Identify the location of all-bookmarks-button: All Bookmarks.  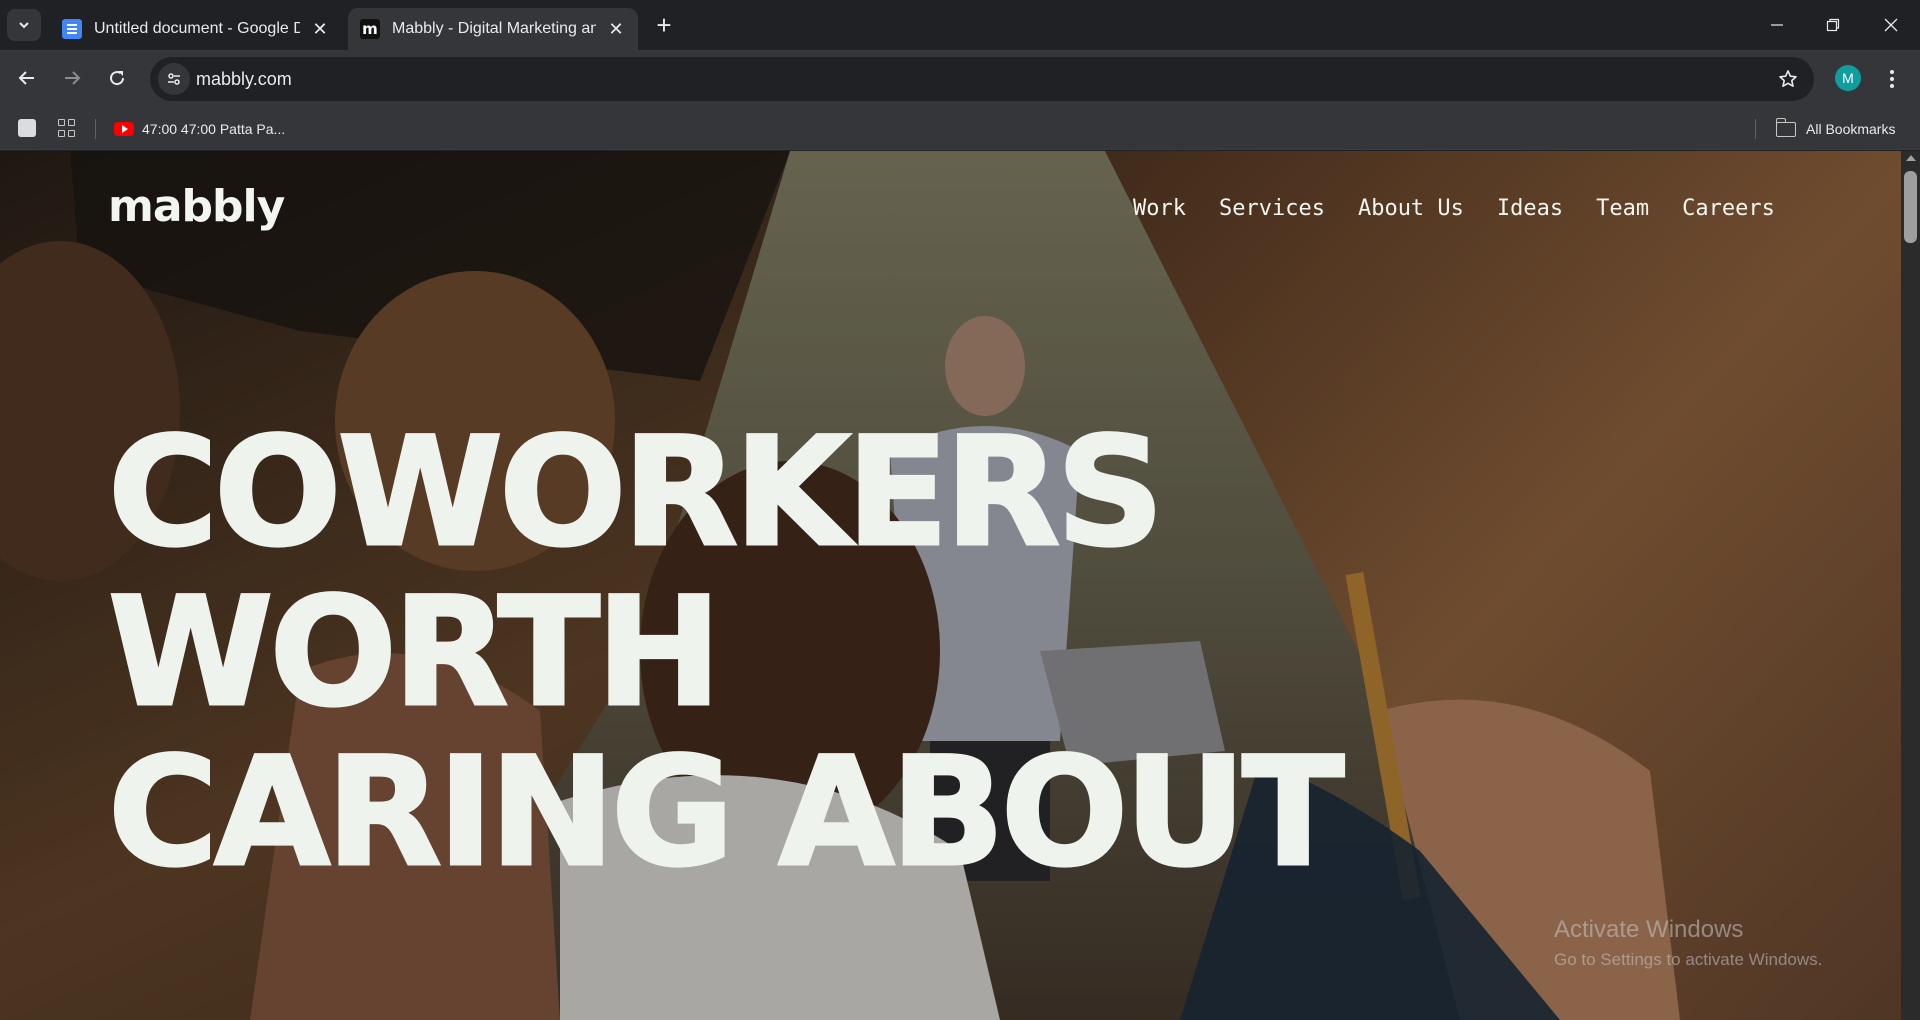
(1835, 129).